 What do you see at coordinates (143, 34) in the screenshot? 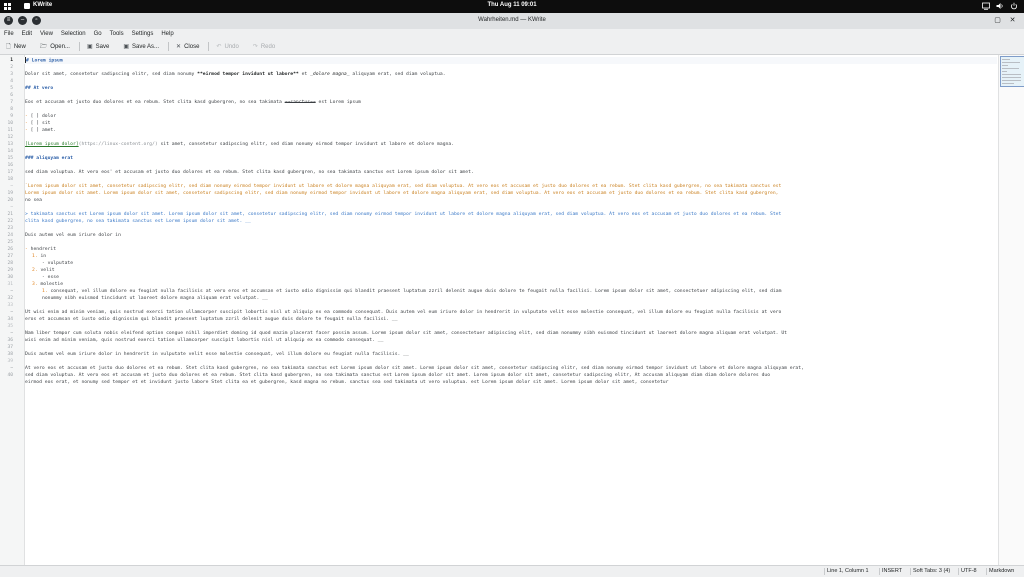
I see `menu-settings: Settings` at bounding box center [143, 34].